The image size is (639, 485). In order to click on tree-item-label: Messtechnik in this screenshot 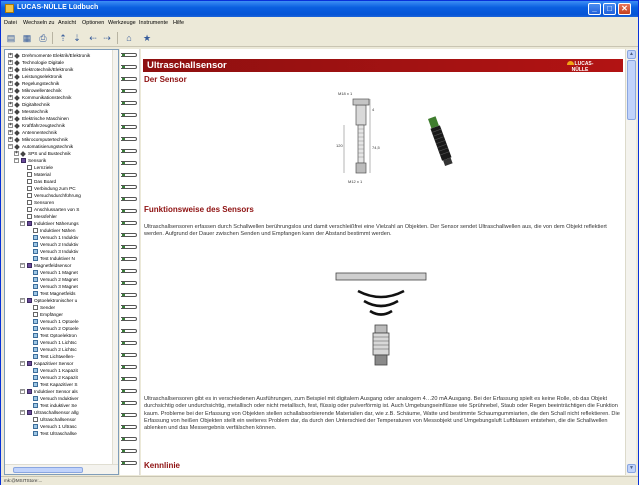, I will do `click(35, 111)`.